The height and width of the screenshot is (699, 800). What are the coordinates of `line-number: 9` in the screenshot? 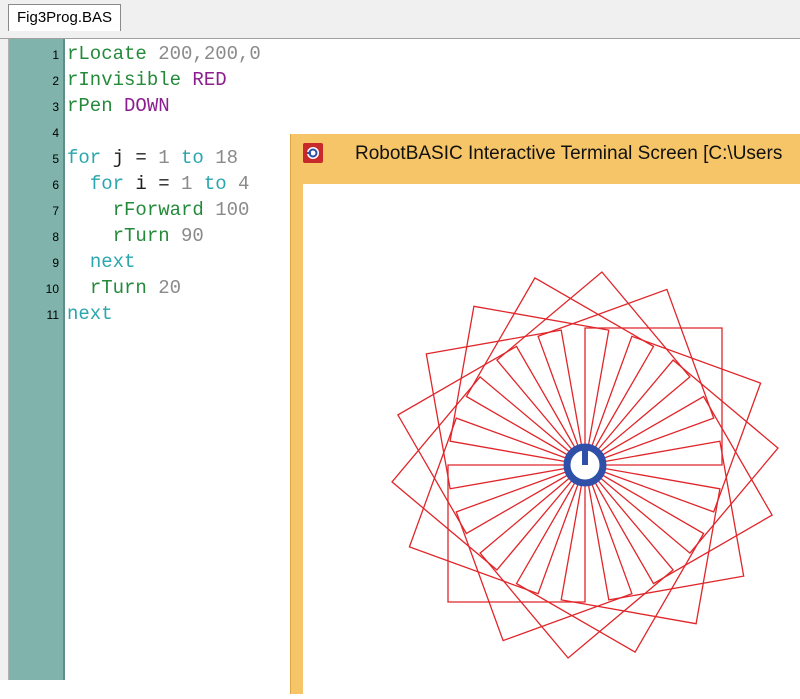 It's located at (55, 263).